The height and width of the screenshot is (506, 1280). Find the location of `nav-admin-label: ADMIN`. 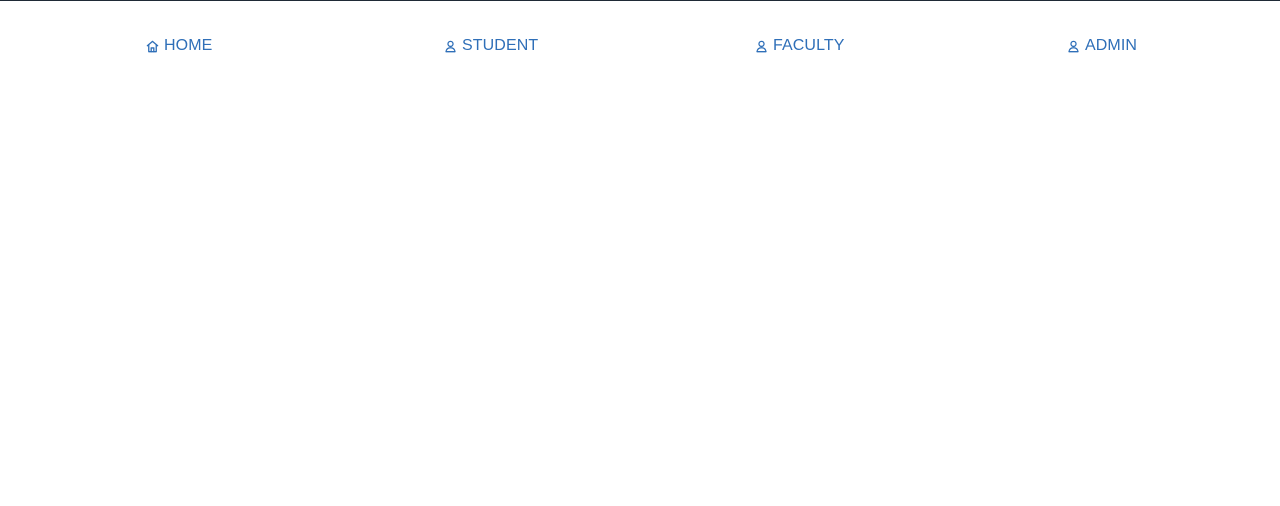

nav-admin-label: ADMIN is located at coordinates (1111, 45).